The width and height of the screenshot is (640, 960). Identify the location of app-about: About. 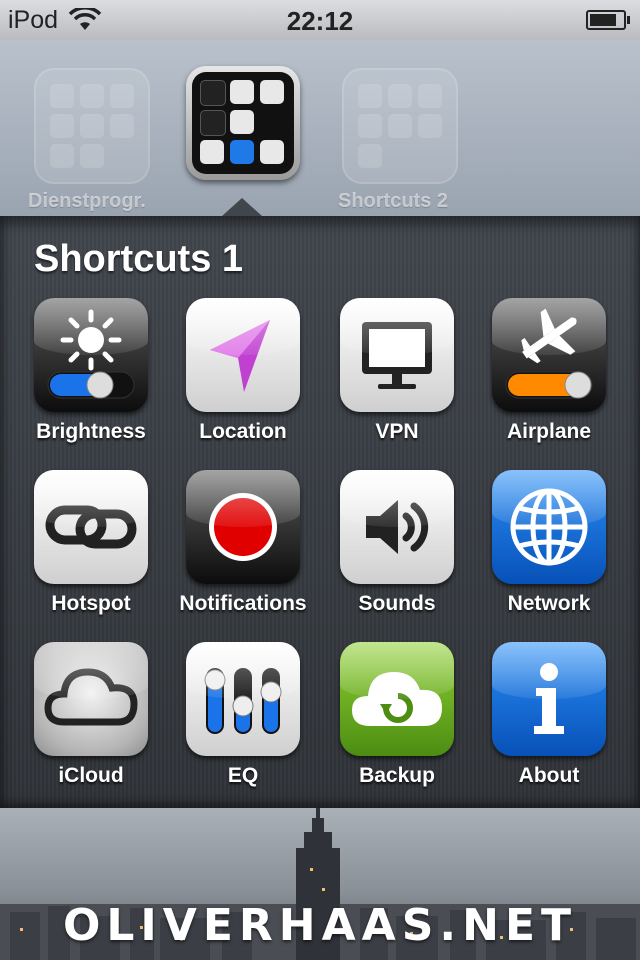
(549, 722).